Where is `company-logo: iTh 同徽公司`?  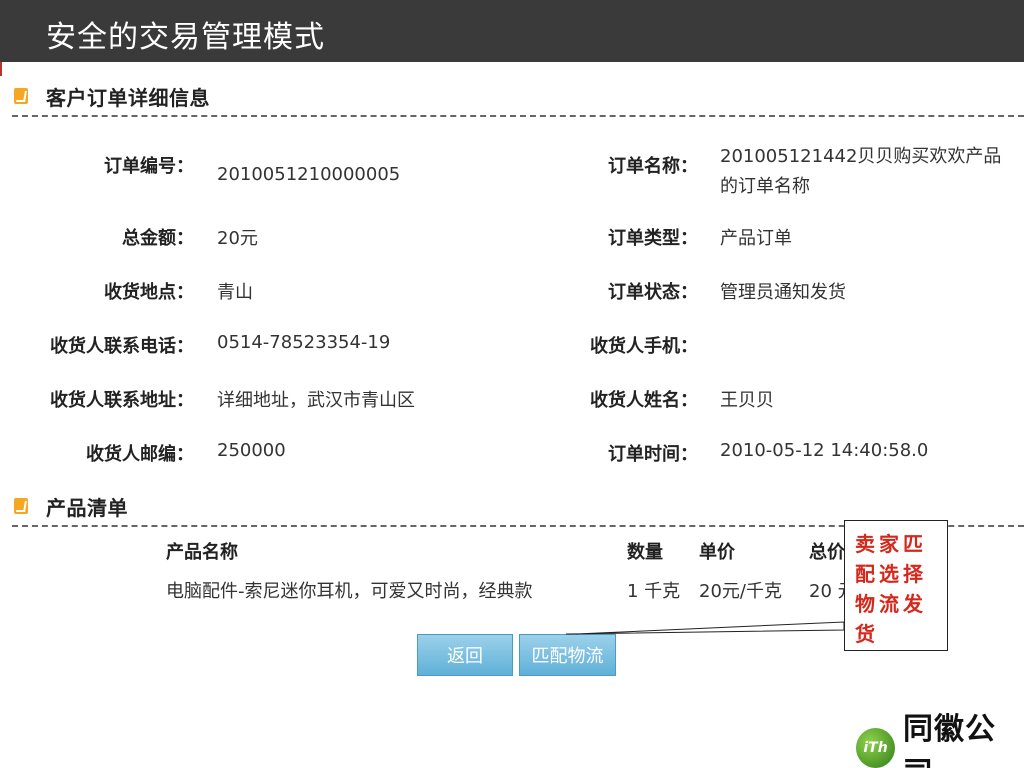
company-logo: iTh 同徽公司 is located at coordinates (940, 736).